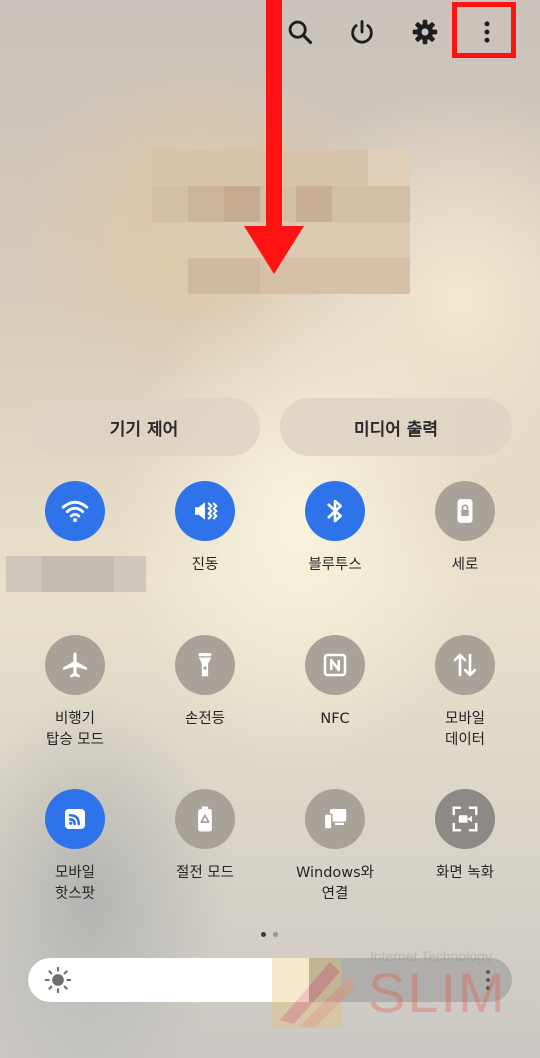  I want to click on vibrate-icon, so click(205, 511).